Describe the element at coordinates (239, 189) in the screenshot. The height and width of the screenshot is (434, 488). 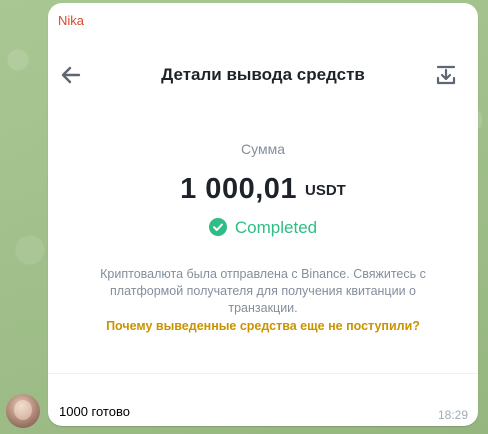
I see `amount-value: 1 000,01` at that location.